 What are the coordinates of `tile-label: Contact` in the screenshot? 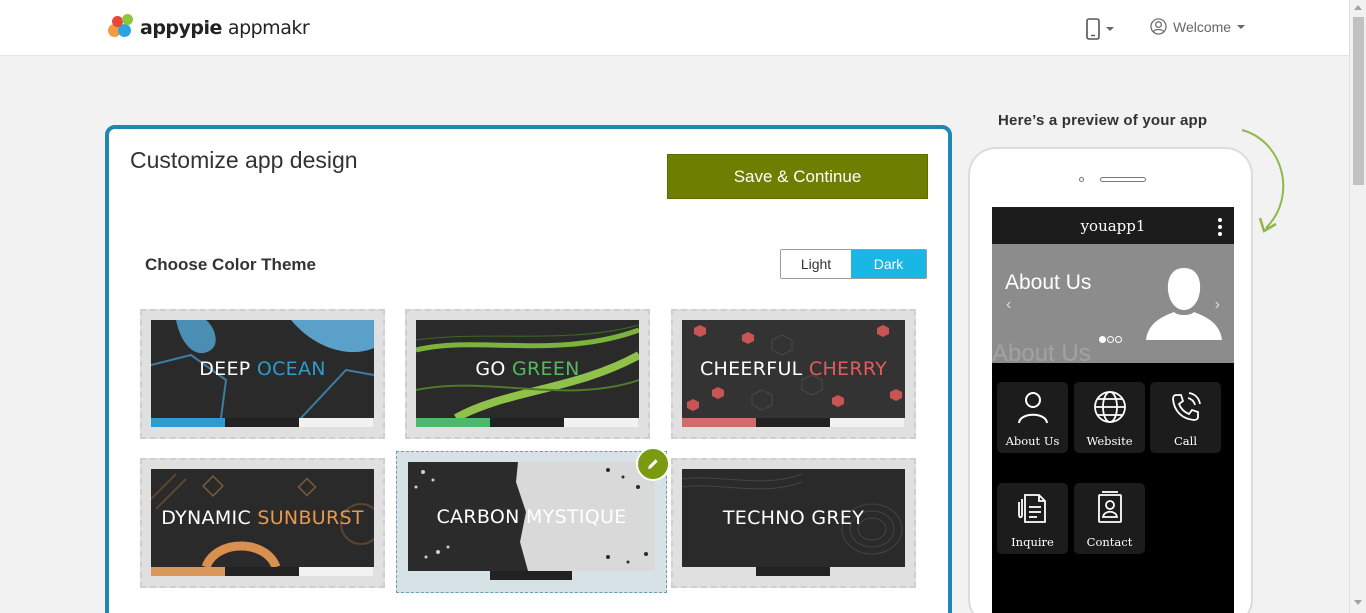 It's located at (1109, 542).